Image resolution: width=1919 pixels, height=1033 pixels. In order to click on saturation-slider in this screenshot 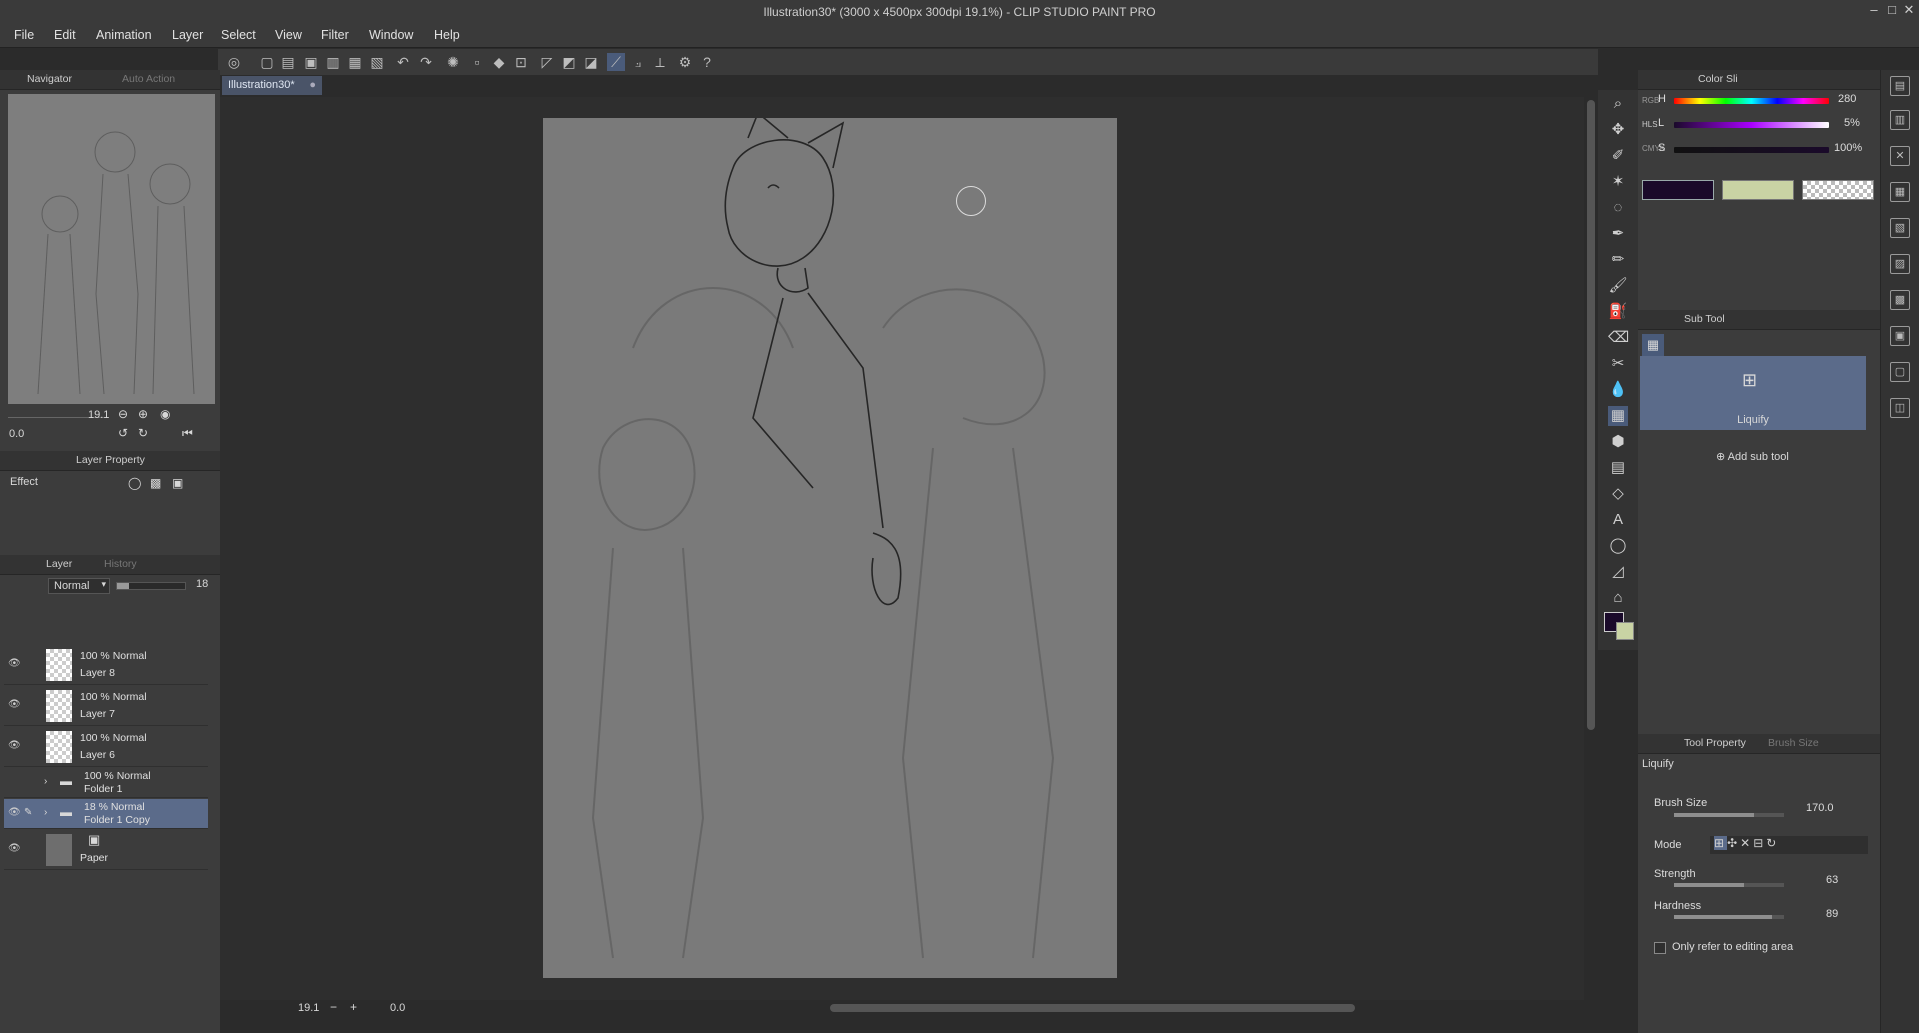, I will do `click(1751, 150)`.